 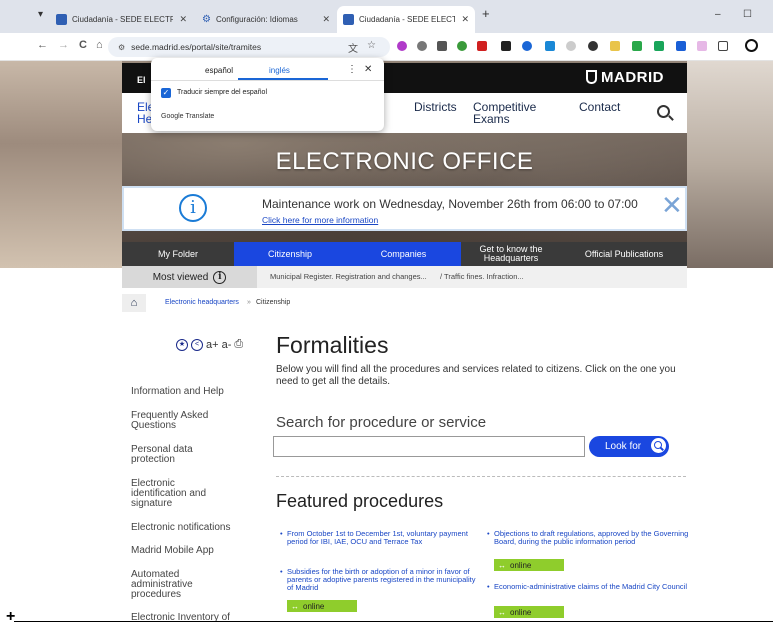 What do you see at coordinates (83, 45) in the screenshot?
I see `reload-button: C` at bounding box center [83, 45].